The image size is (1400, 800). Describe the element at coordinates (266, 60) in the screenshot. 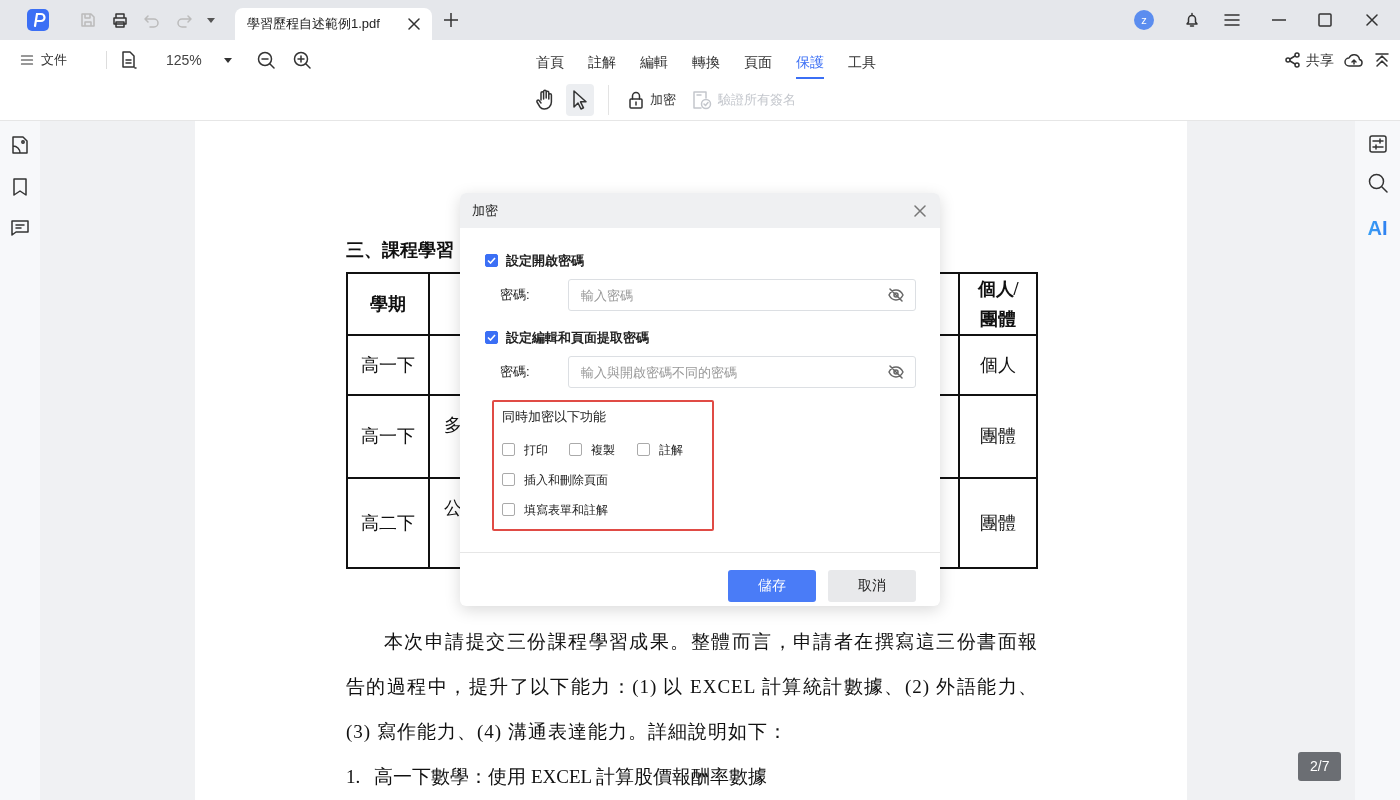

I see `zoom-out-icon` at that location.